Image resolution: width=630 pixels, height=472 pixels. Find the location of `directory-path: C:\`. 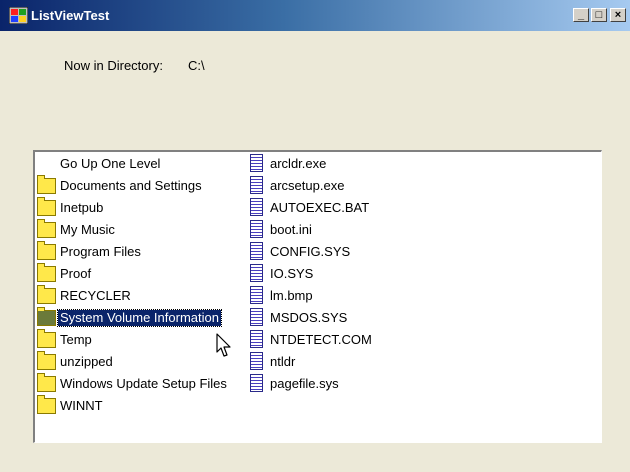

directory-path: C:\ is located at coordinates (196, 65).